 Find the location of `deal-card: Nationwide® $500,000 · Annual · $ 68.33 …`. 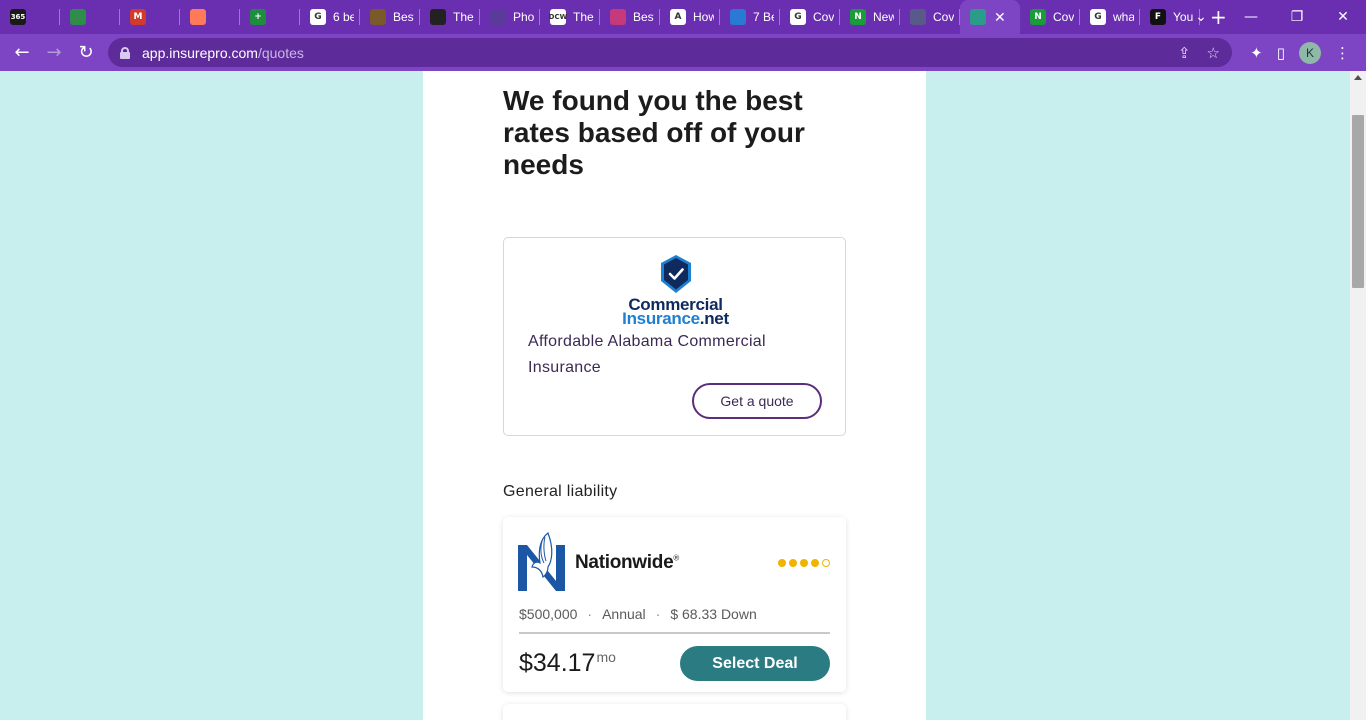

deal-card: Nationwide® $500,000 · Annual · $ 68.33 … is located at coordinates (674, 604).